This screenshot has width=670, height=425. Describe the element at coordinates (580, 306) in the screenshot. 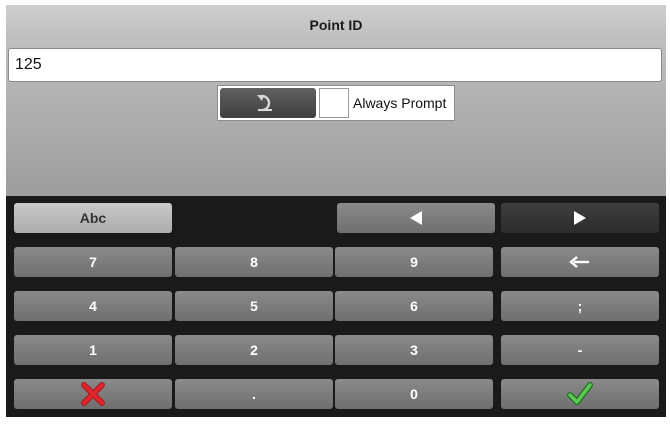

I see `key-semicolon: ;` at that location.